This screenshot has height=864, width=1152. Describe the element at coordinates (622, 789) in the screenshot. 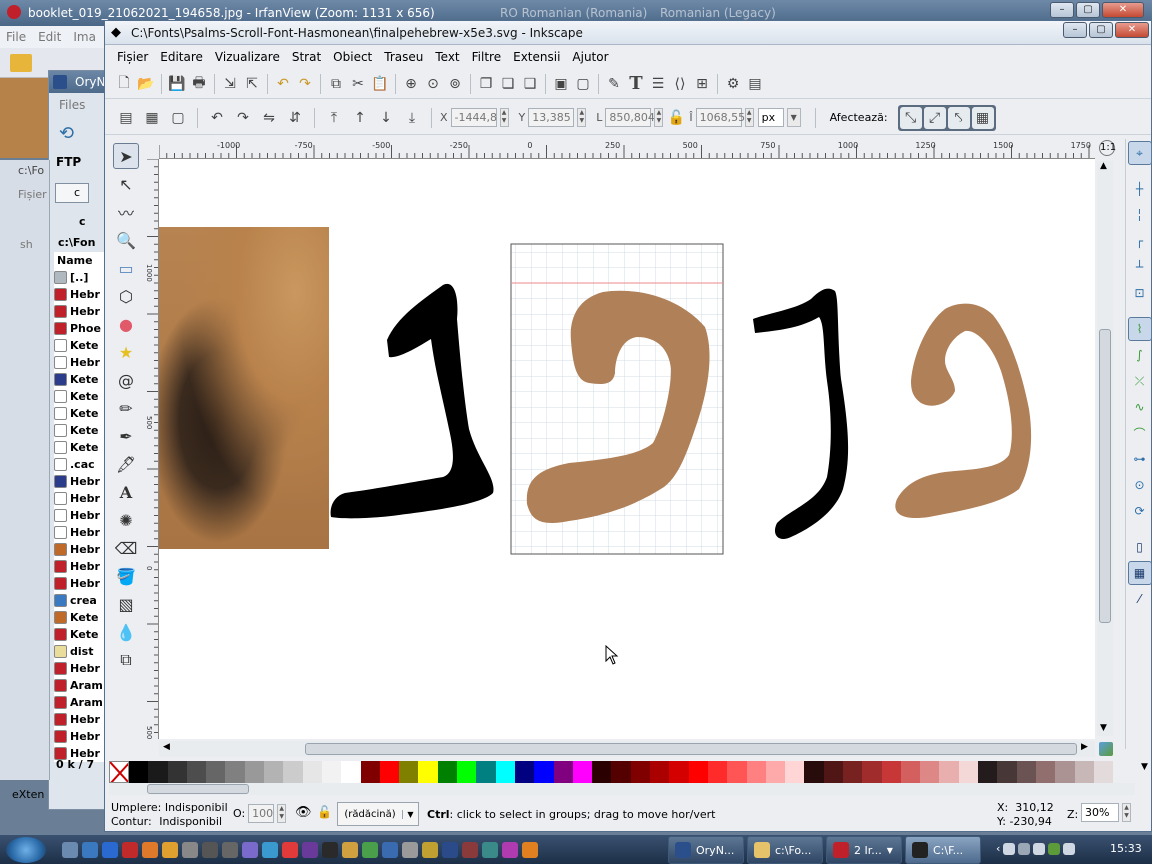

I see `palette-scrollbar` at that location.